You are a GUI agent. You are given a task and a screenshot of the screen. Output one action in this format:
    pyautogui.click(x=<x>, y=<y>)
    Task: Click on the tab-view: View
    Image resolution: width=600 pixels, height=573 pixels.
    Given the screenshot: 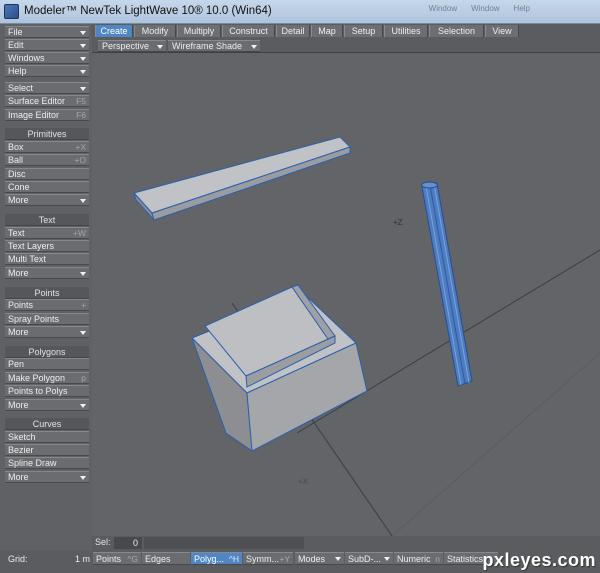 What is the action you would take?
    pyautogui.click(x=502, y=31)
    